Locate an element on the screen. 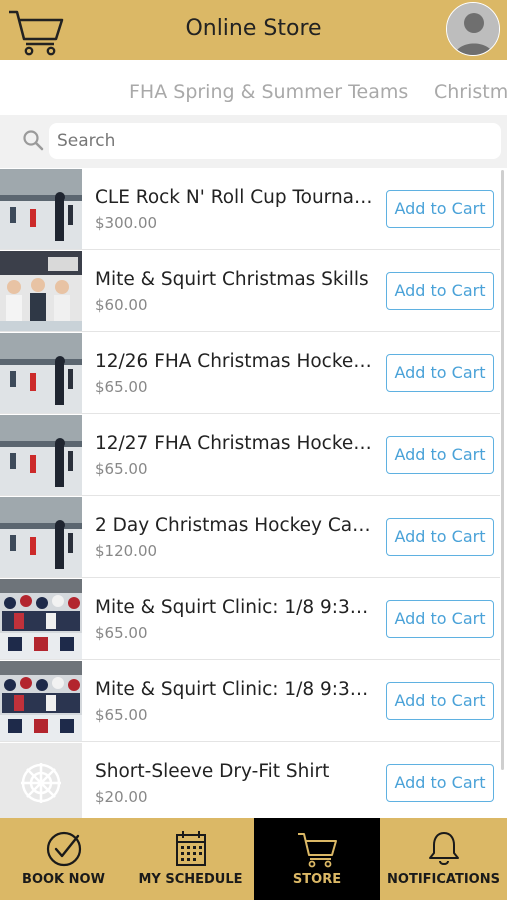  product-name: 12/26 FHA Christmas Hockey Camp is located at coordinates (236, 361).